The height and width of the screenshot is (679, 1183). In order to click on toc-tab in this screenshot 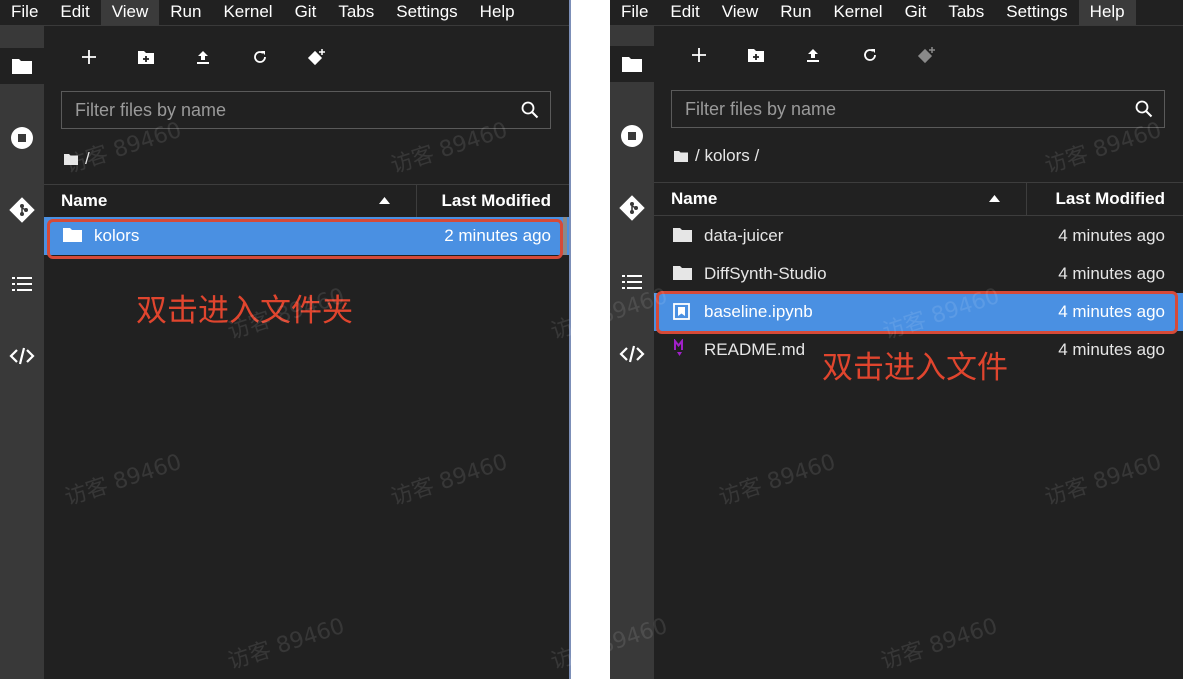, I will do `click(22, 284)`.